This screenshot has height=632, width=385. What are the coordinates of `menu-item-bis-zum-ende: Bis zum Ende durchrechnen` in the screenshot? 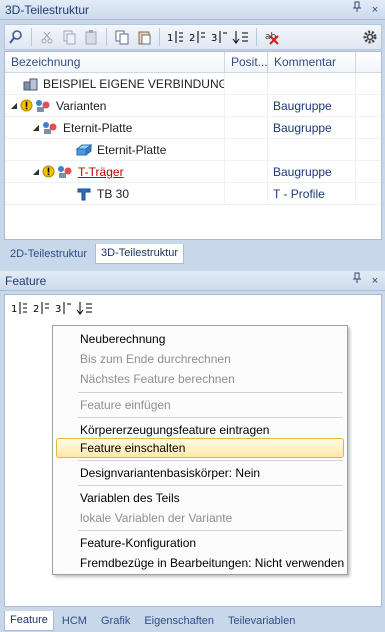 It's located at (155, 359).